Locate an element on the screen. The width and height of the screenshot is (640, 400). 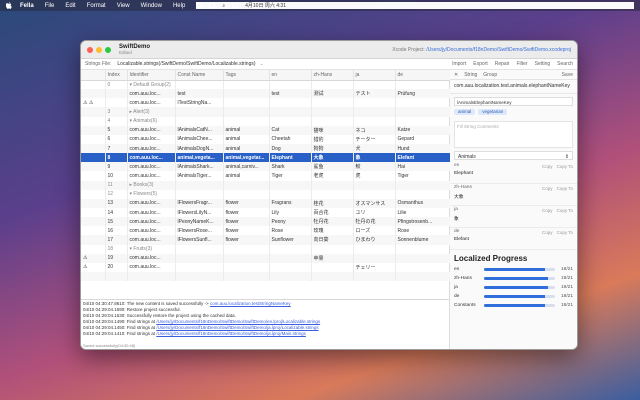
table-cell: animal is located at coordinates (246, 176).